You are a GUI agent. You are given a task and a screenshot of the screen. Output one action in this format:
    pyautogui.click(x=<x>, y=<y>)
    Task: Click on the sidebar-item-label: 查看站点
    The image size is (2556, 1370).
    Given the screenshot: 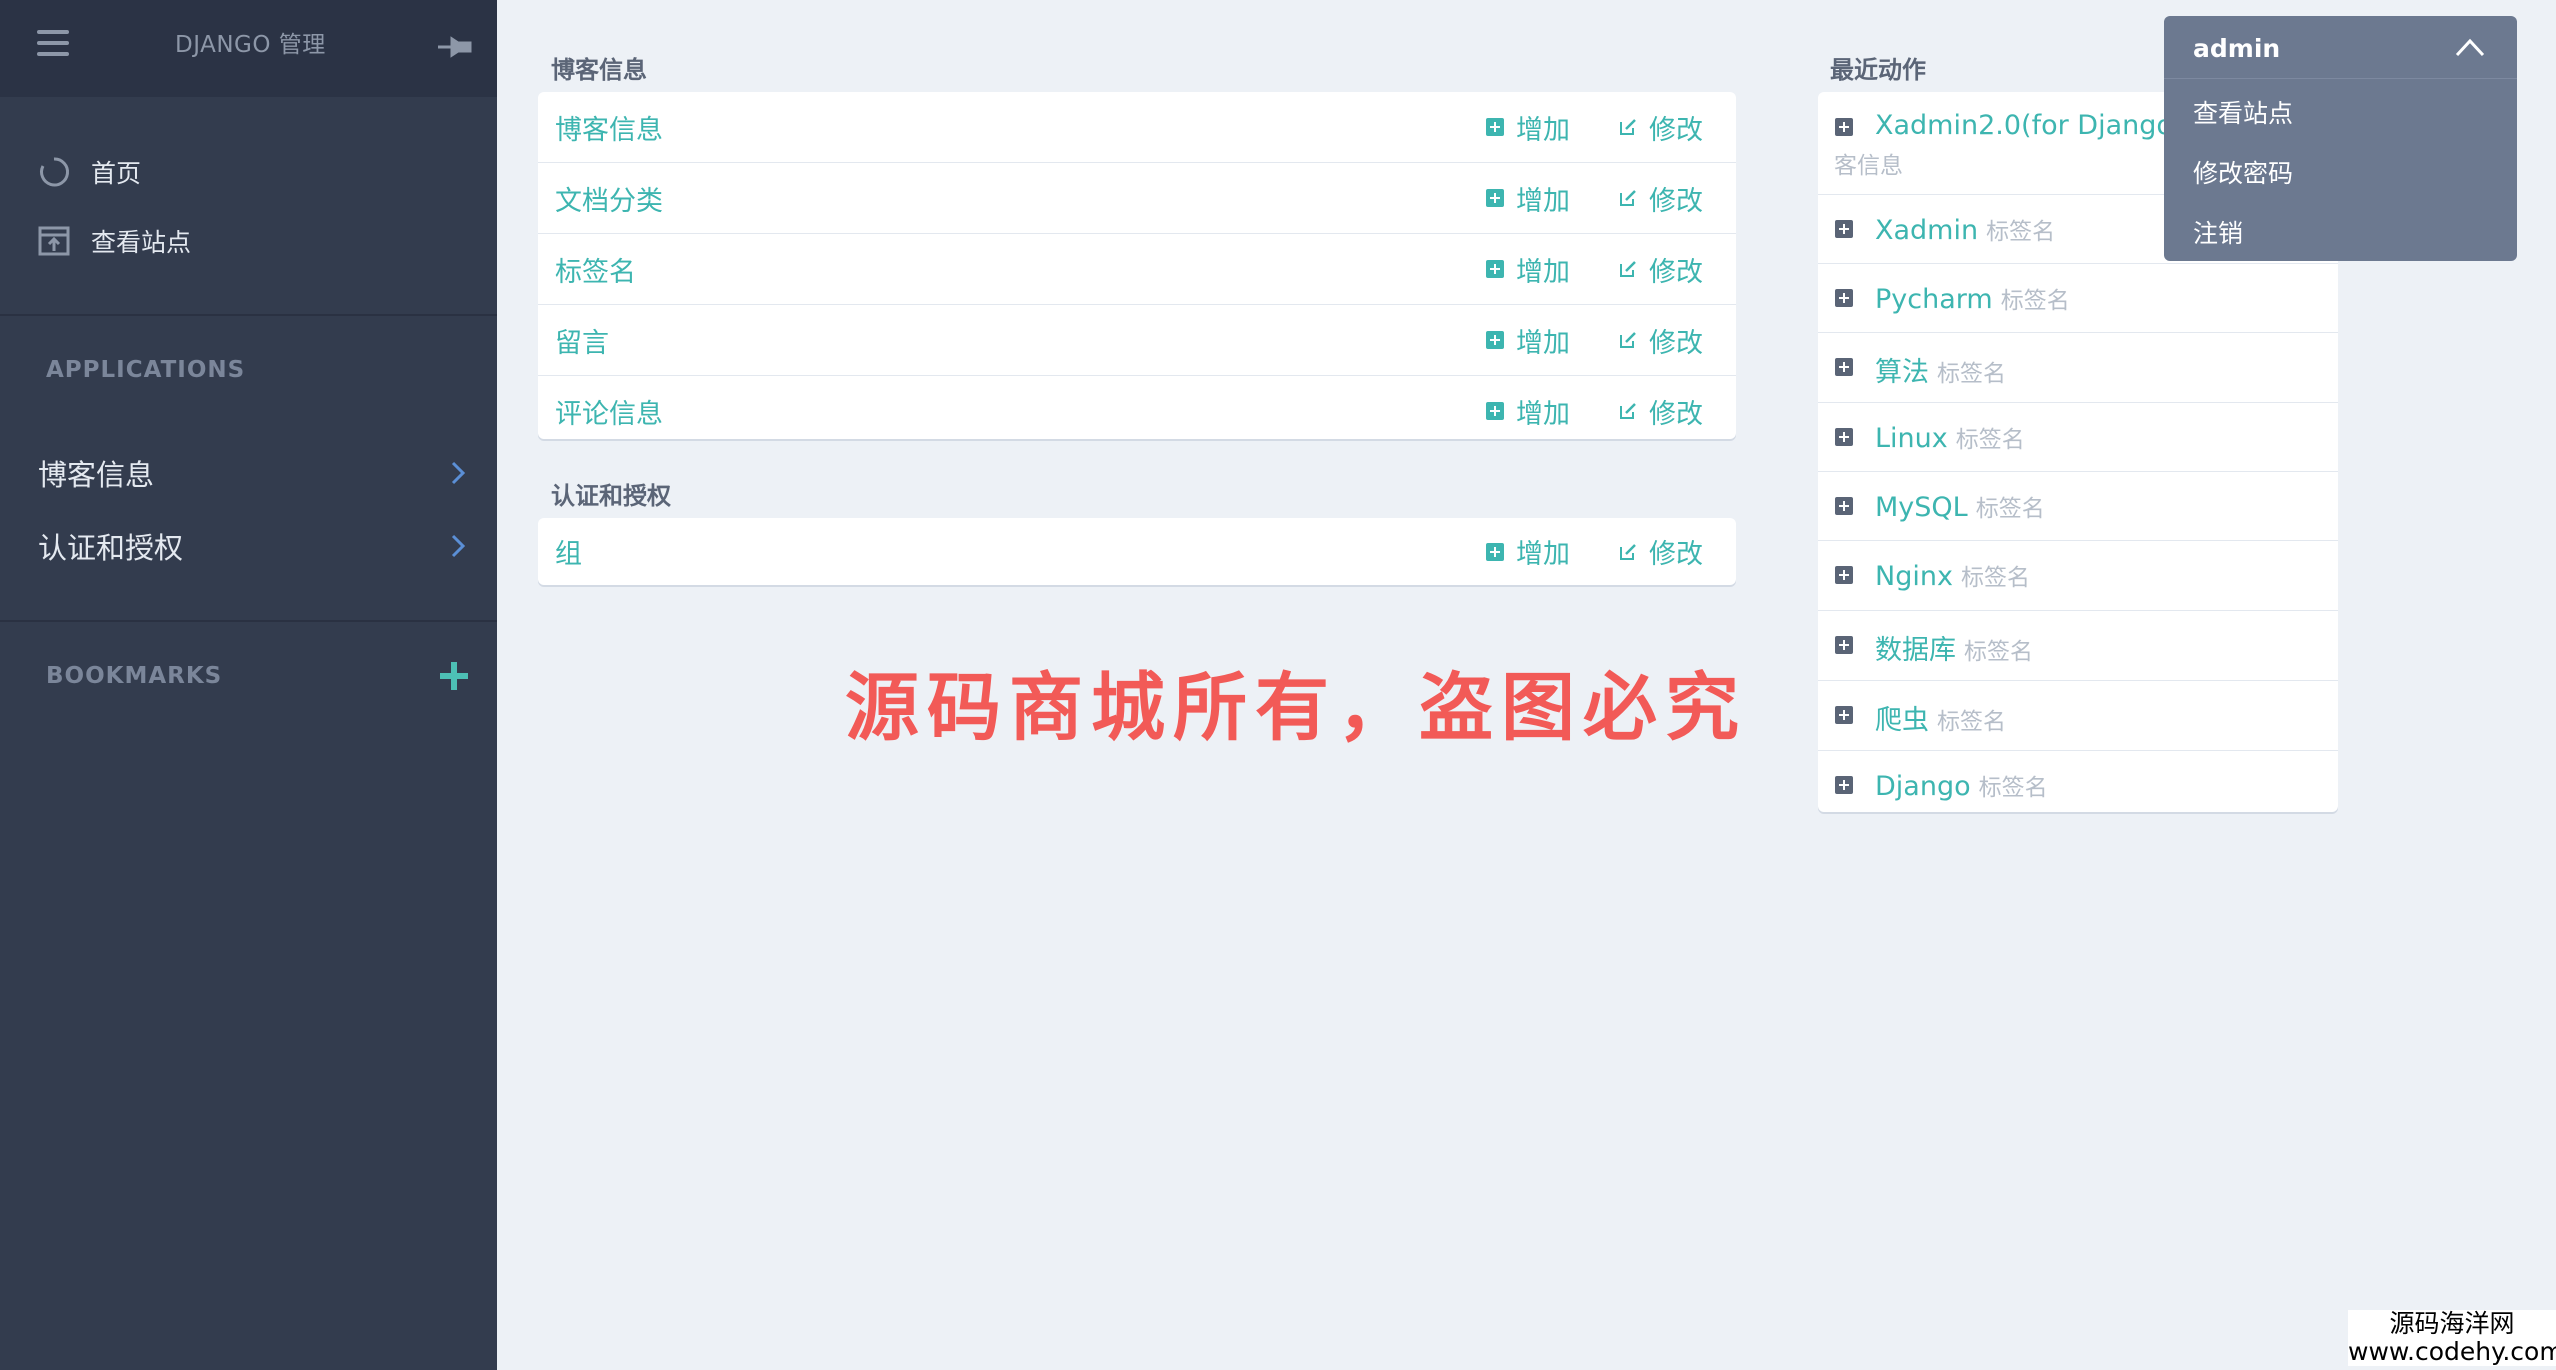 What is the action you would take?
    pyautogui.click(x=141, y=242)
    